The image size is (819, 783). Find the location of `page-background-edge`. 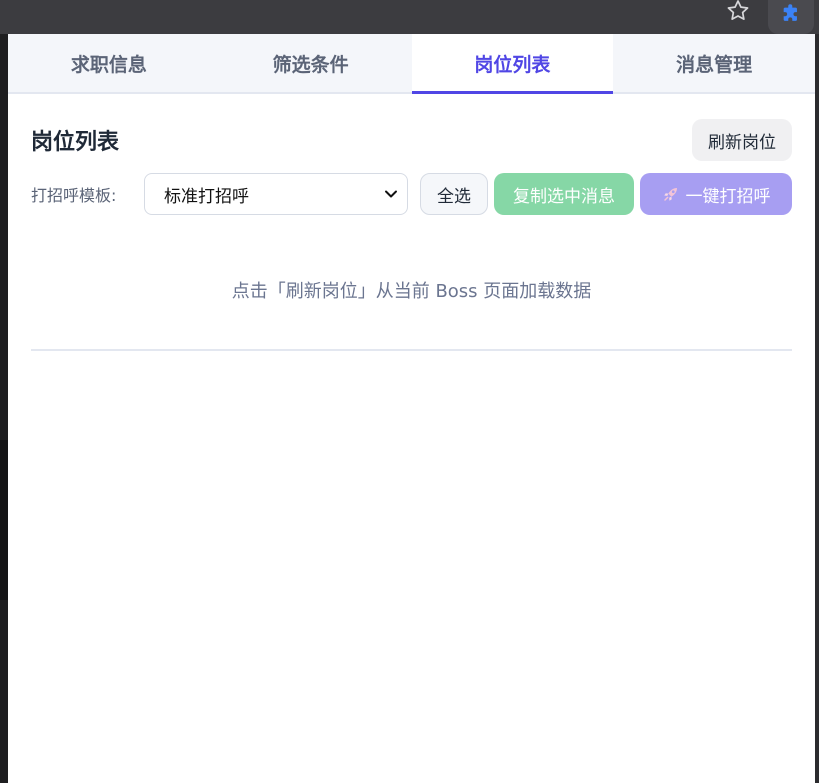

page-background-edge is located at coordinates (4, 408).